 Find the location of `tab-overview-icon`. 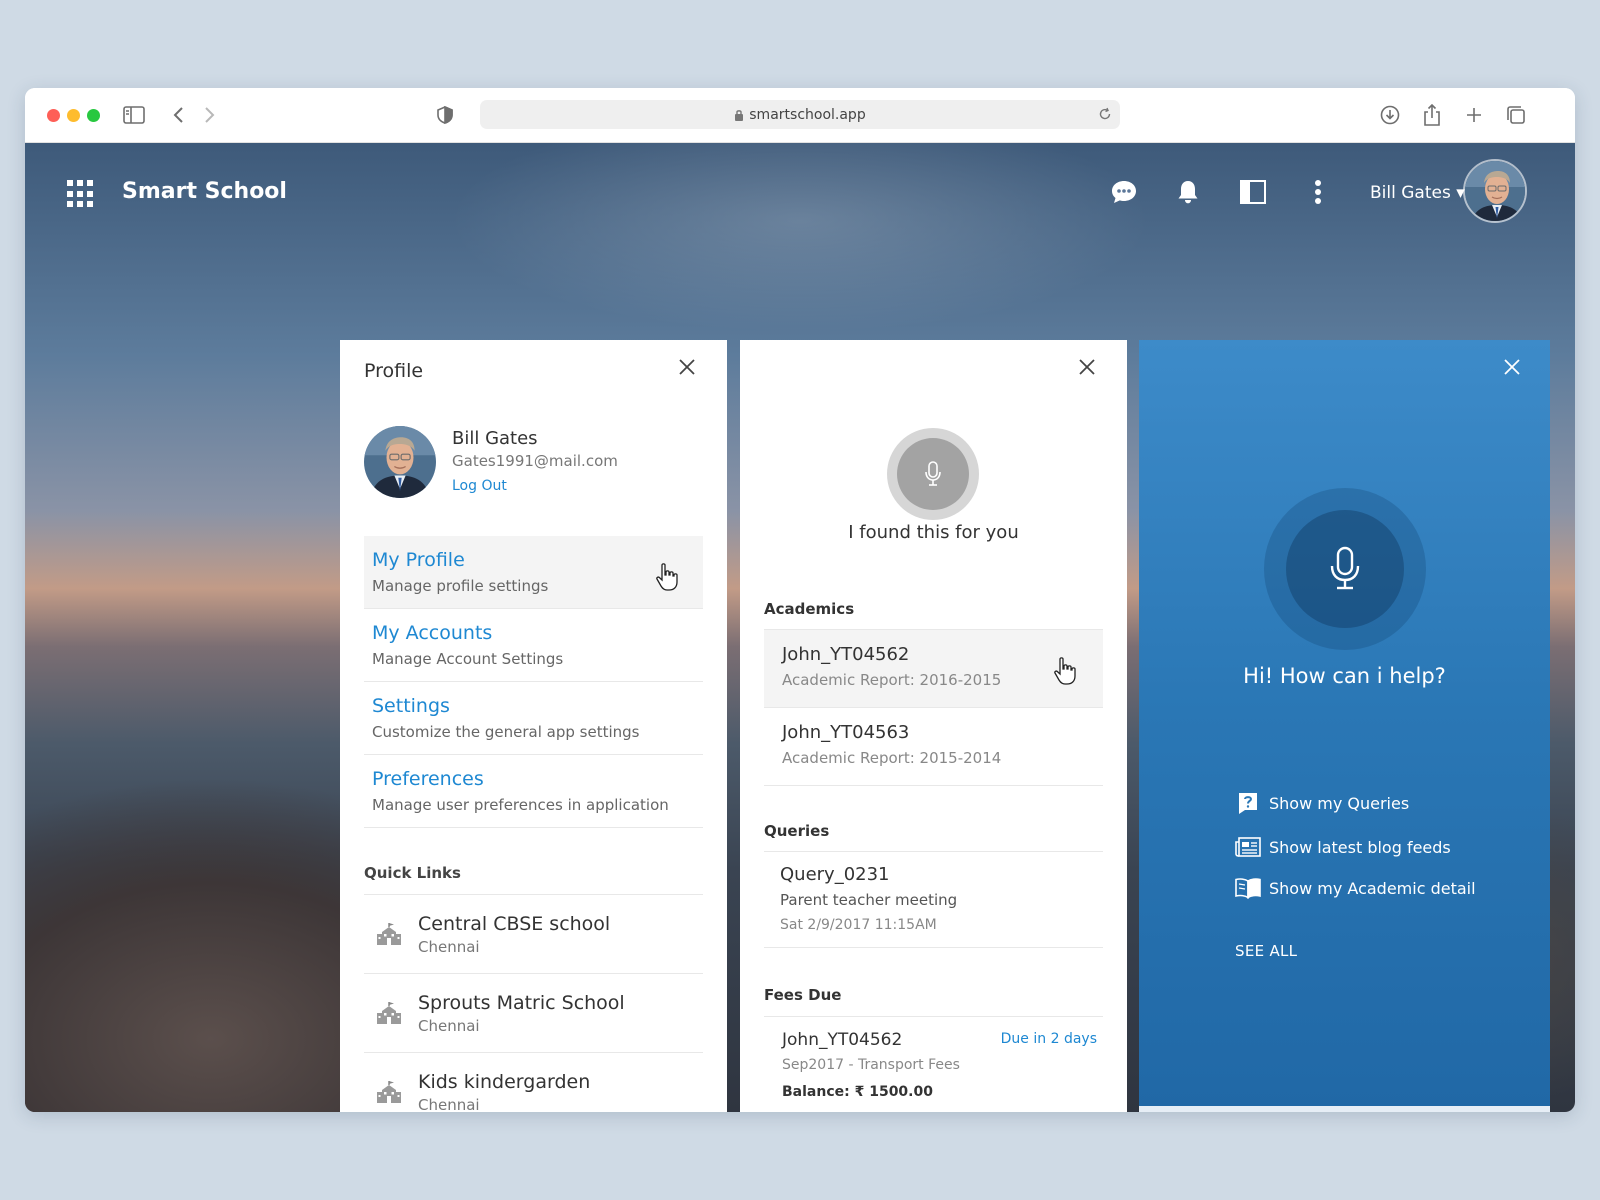

tab-overview-icon is located at coordinates (1516, 115).